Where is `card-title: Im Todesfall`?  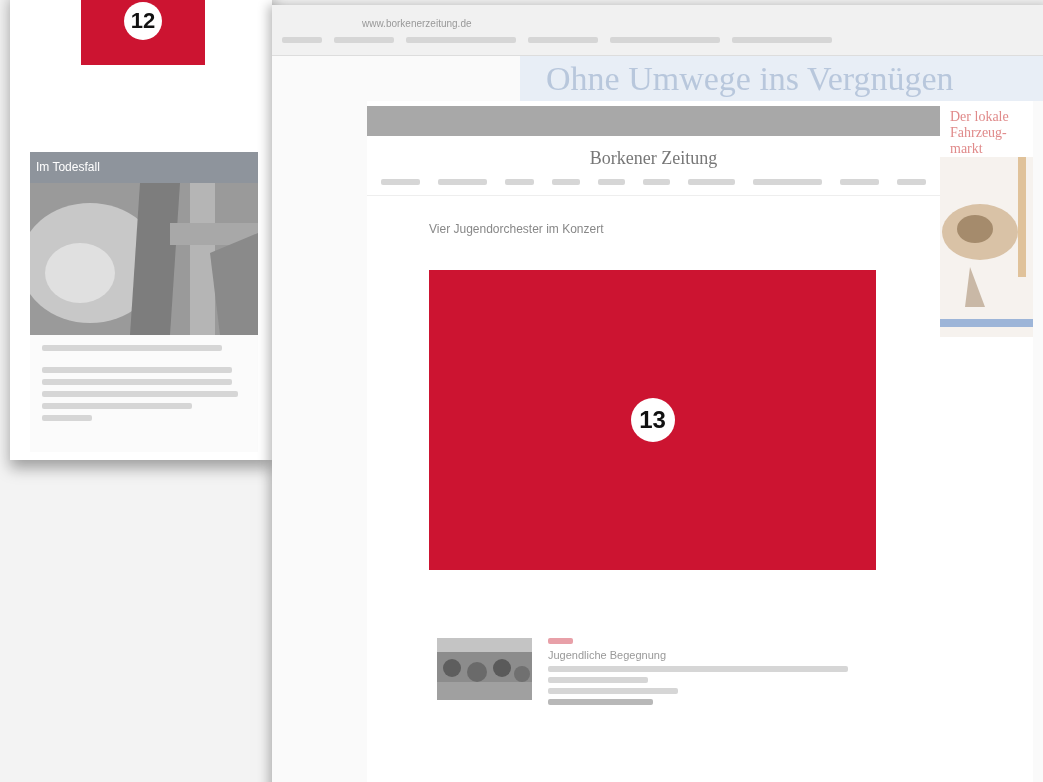
card-title: Im Todesfall is located at coordinates (144, 167).